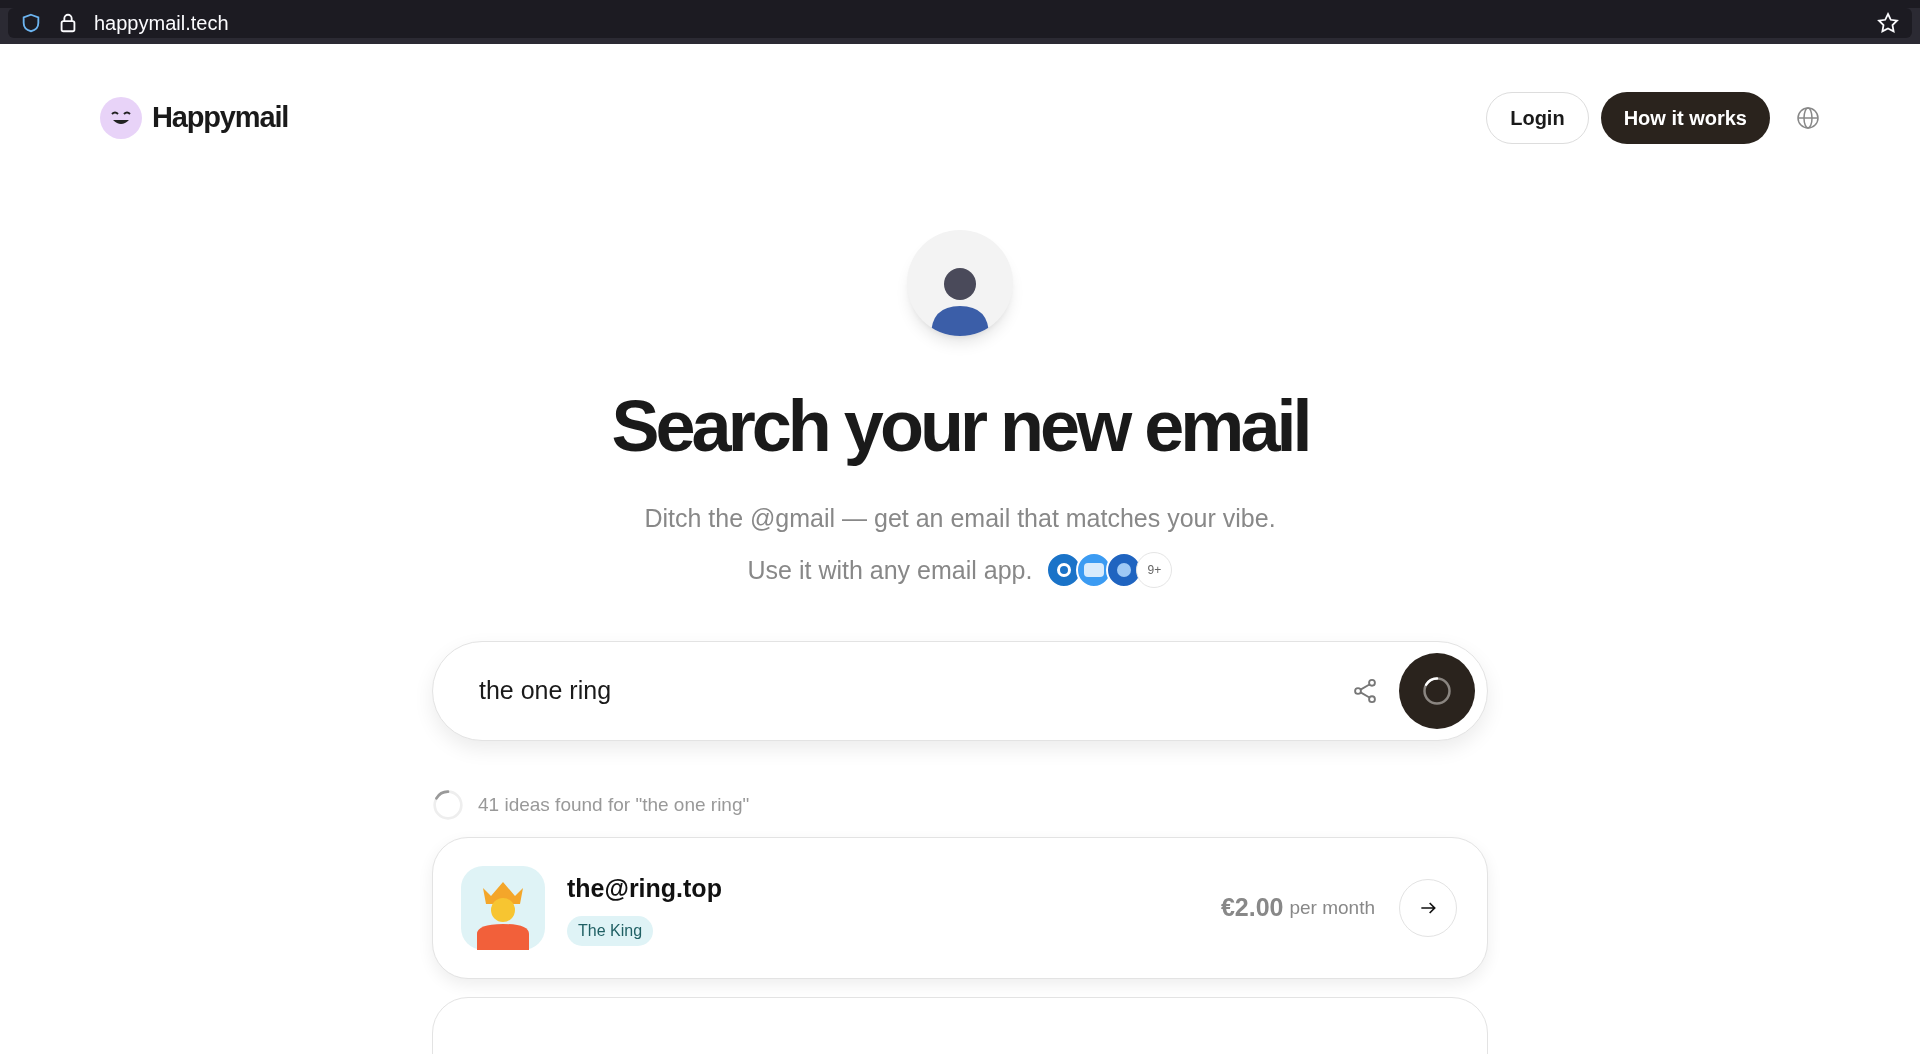 The width and height of the screenshot is (1920, 1054). What do you see at coordinates (161, 23) in the screenshot?
I see `url-text: happymail.tech` at bounding box center [161, 23].